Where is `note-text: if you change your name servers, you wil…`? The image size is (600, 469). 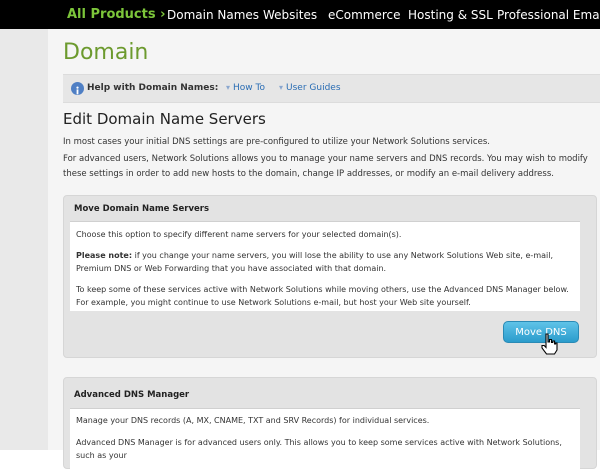
note-text: if you change your name servers, you wil… is located at coordinates (315, 262).